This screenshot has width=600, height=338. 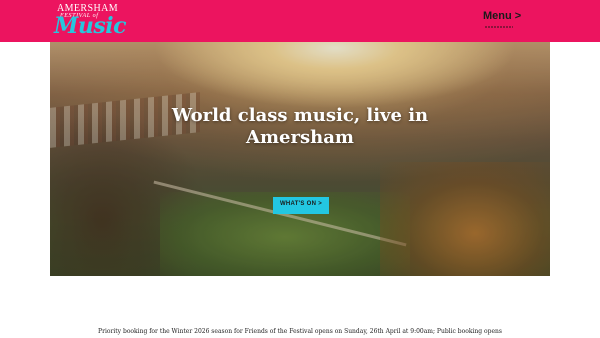 I want to click on menu-button-label: Menu >, so click(x=502, y=16).